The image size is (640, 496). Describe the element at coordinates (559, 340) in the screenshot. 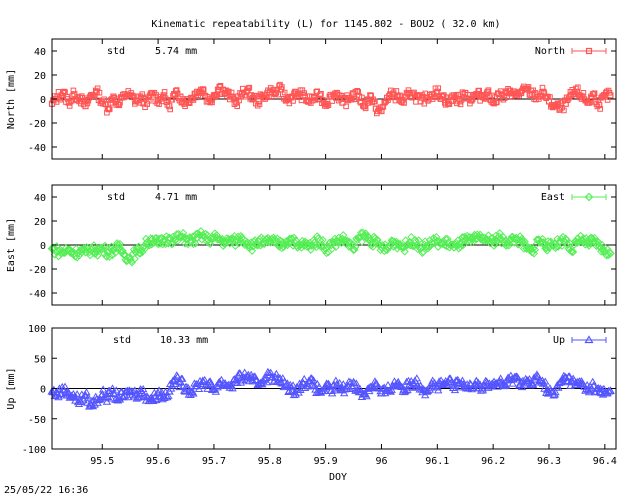

I see `legend-label: Up` at that location.